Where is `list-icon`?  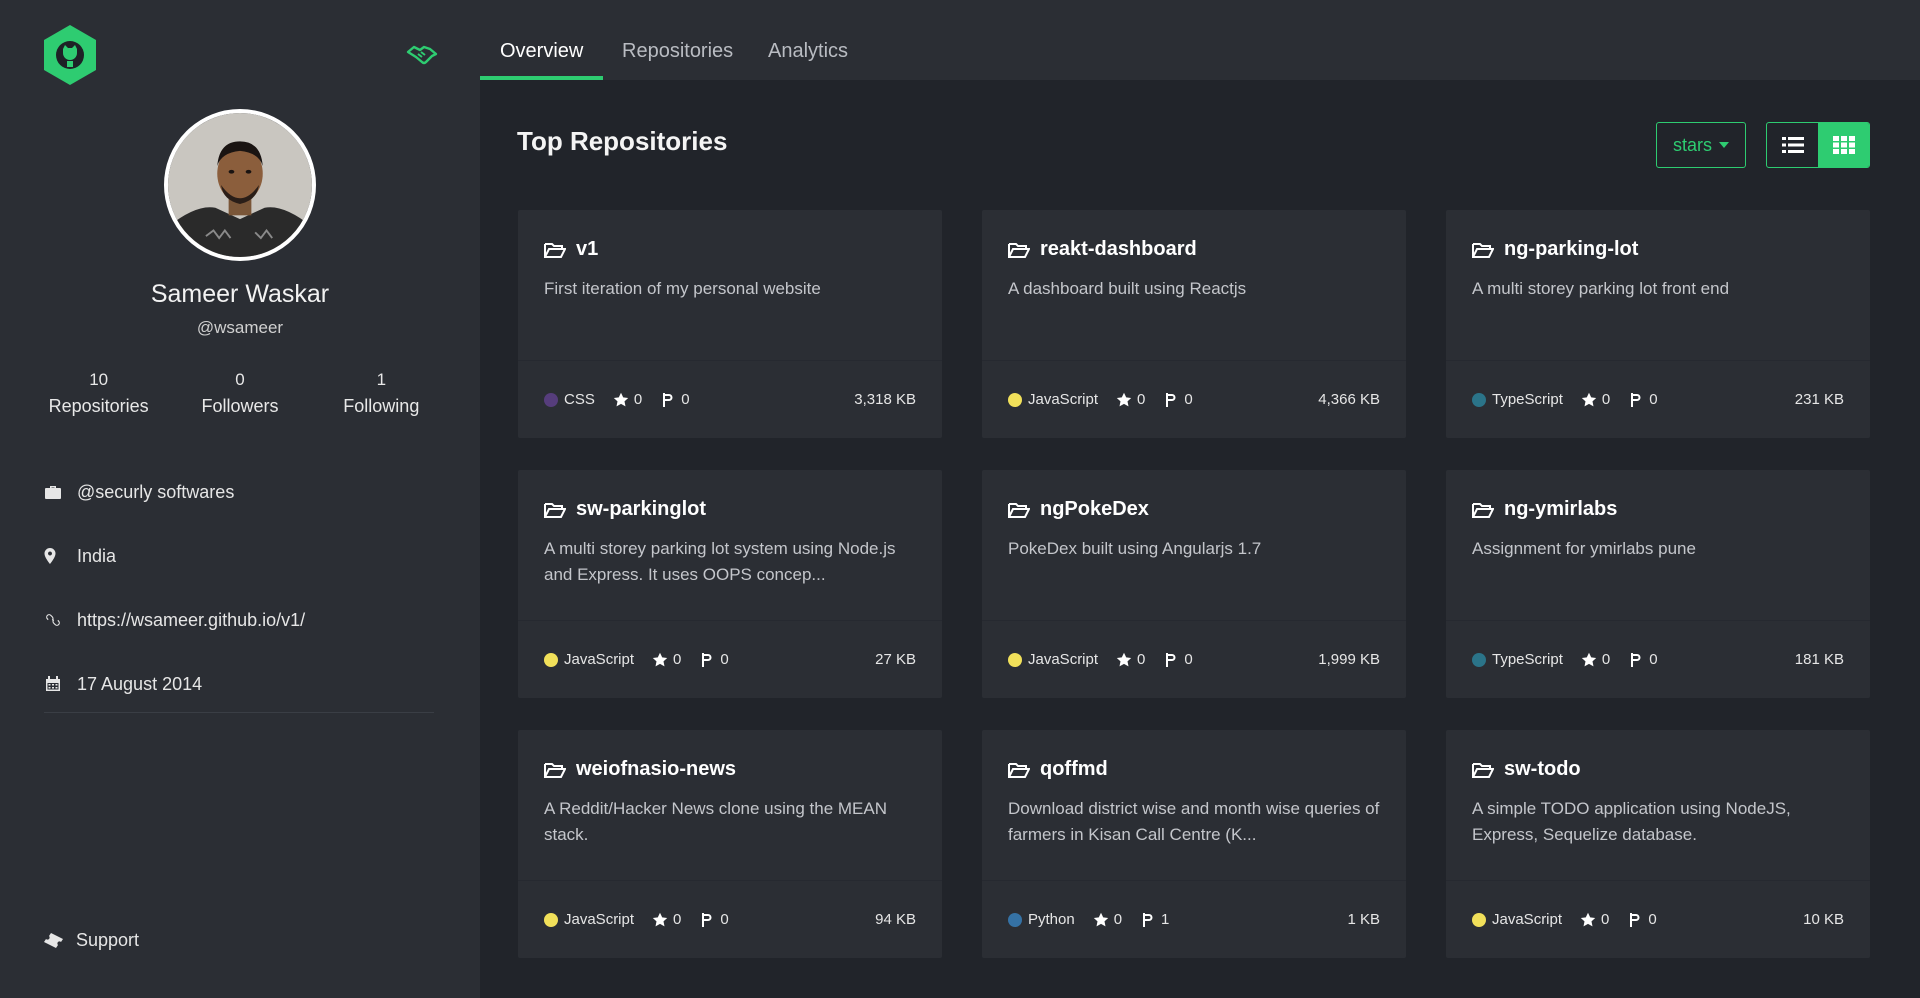 list-icon is located at coordinates (1792, 145).